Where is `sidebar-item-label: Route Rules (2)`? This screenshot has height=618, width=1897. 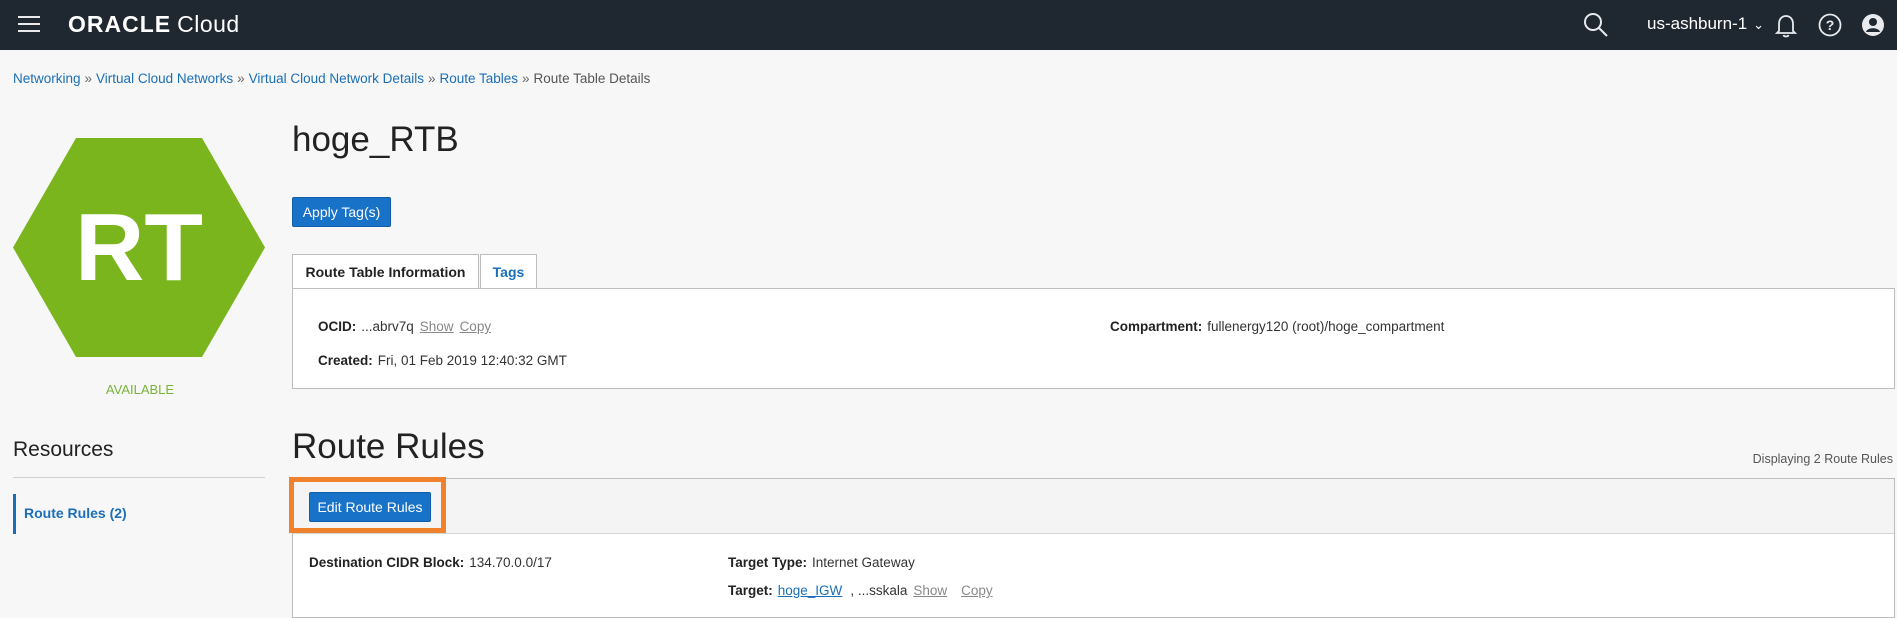
sidebar-item-label: Route Rules (2) is located at coordinates (75, 513).